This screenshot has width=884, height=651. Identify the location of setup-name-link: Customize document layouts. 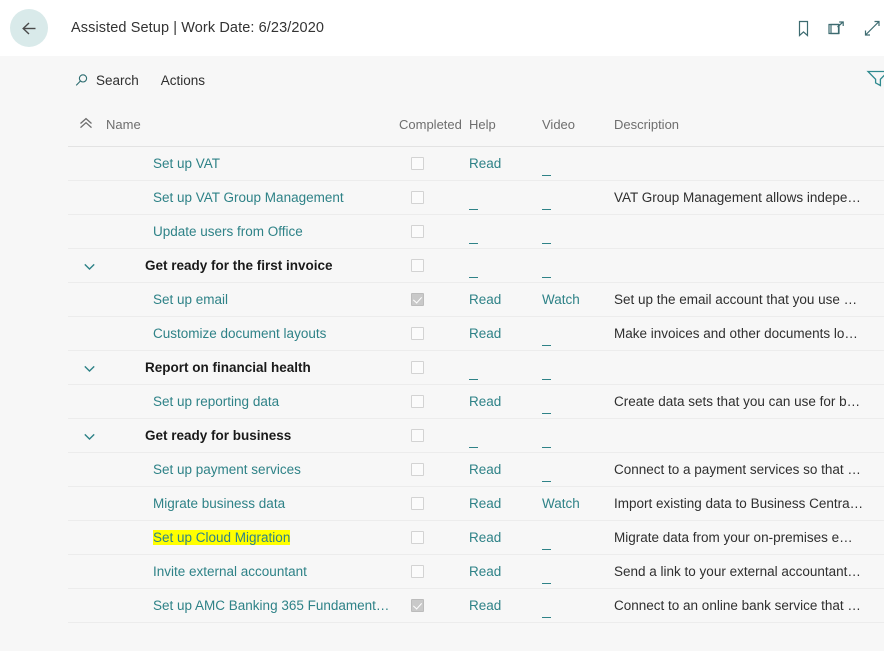
(216, 333).